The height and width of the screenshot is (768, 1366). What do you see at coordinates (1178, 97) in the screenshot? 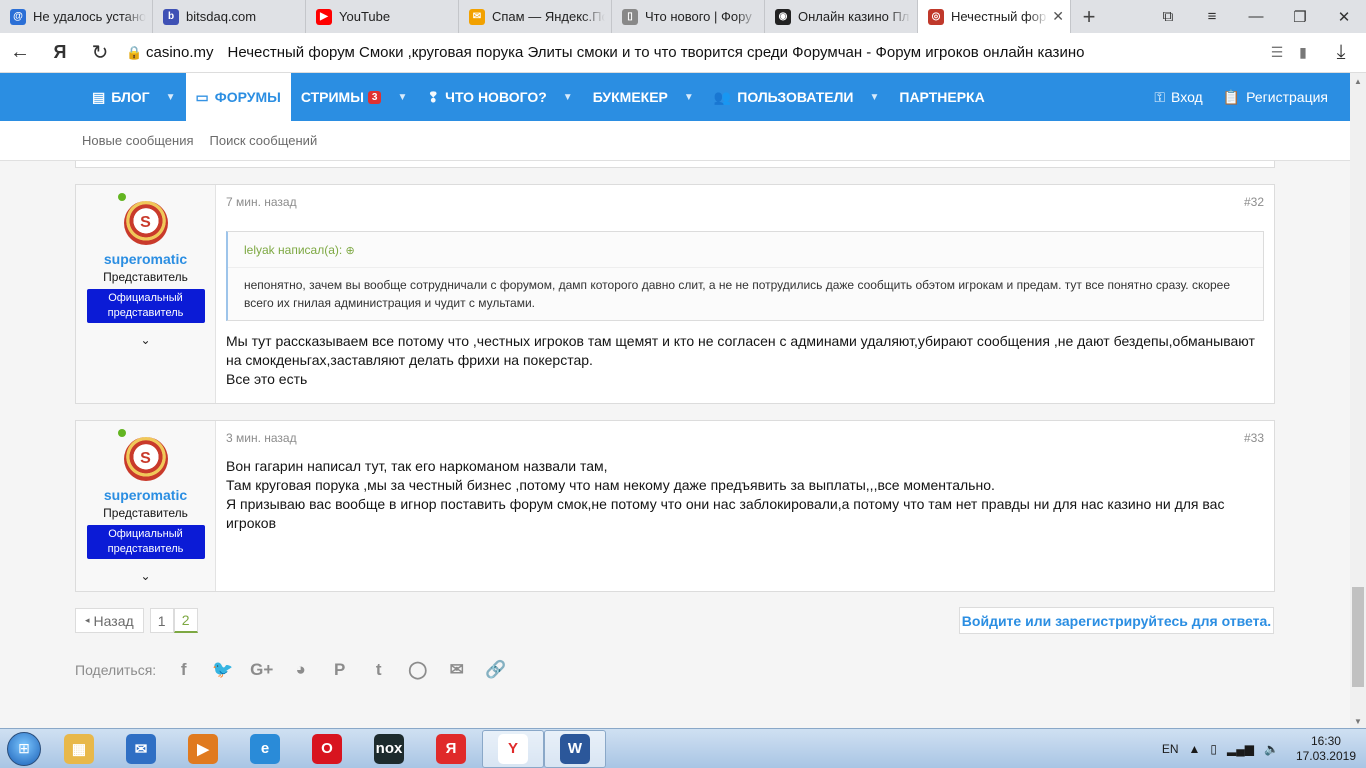
I see `login-link: ⚿ Вход` at bounding box center [1178, 97].